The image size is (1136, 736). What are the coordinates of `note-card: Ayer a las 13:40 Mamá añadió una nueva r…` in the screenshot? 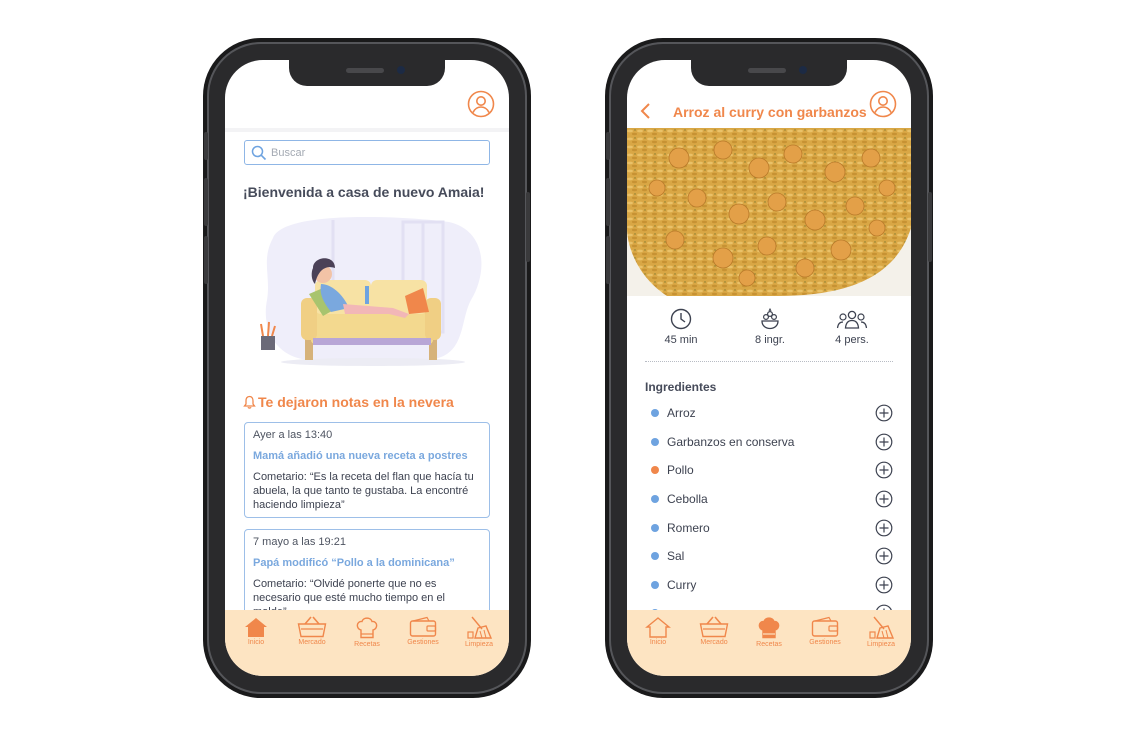 It's located at (367, 470).